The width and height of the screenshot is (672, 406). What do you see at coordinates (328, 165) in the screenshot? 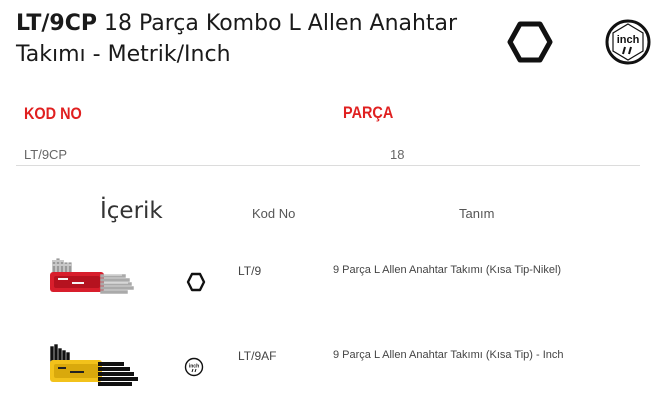
I see `table-divider` at bounding box center [328, 165].